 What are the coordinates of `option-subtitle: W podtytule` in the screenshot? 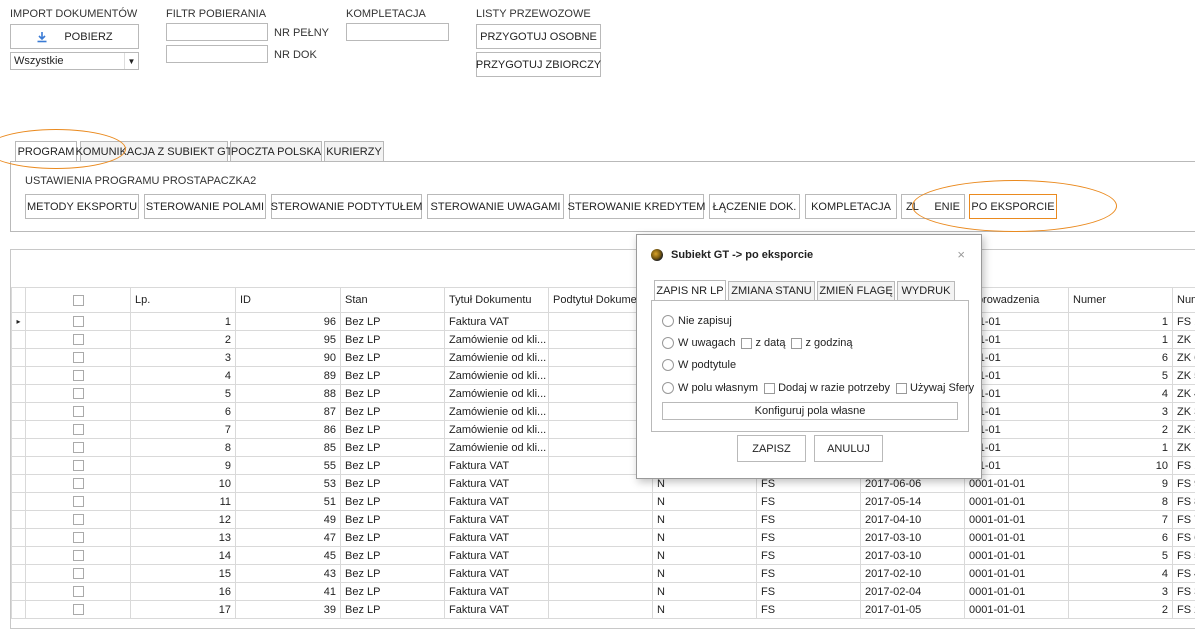 It's located at (699, 365).